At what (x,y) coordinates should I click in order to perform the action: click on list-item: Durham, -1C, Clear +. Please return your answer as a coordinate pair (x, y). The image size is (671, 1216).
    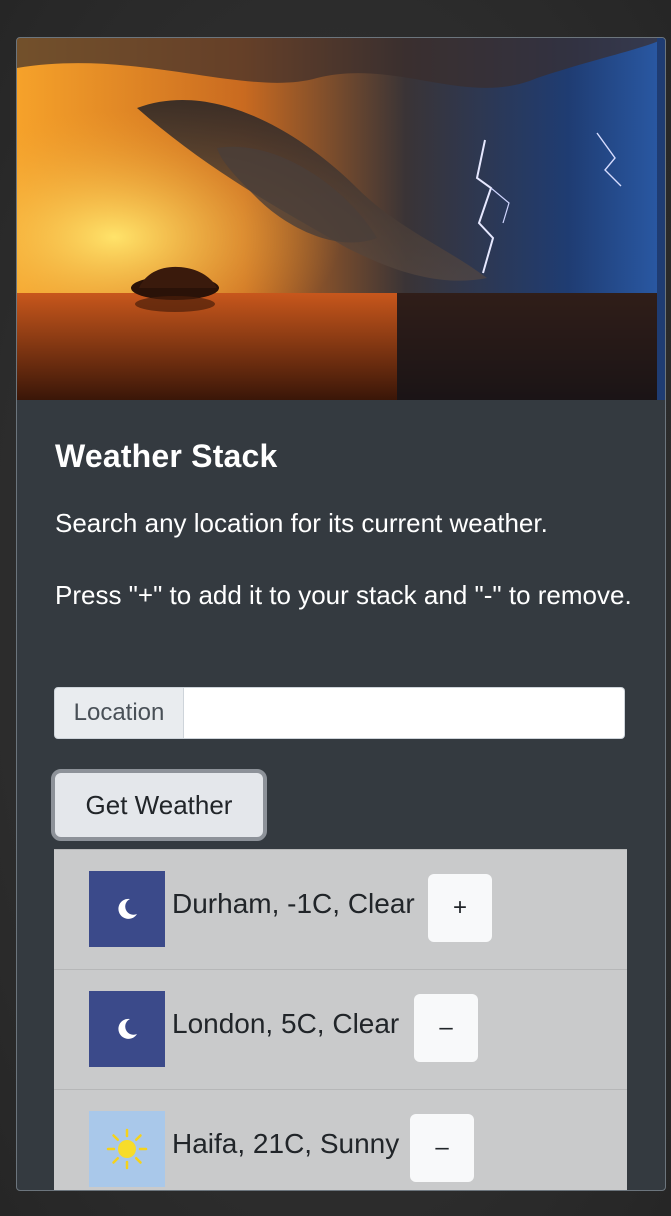
    Looking at the image, I should click on (340, 909).